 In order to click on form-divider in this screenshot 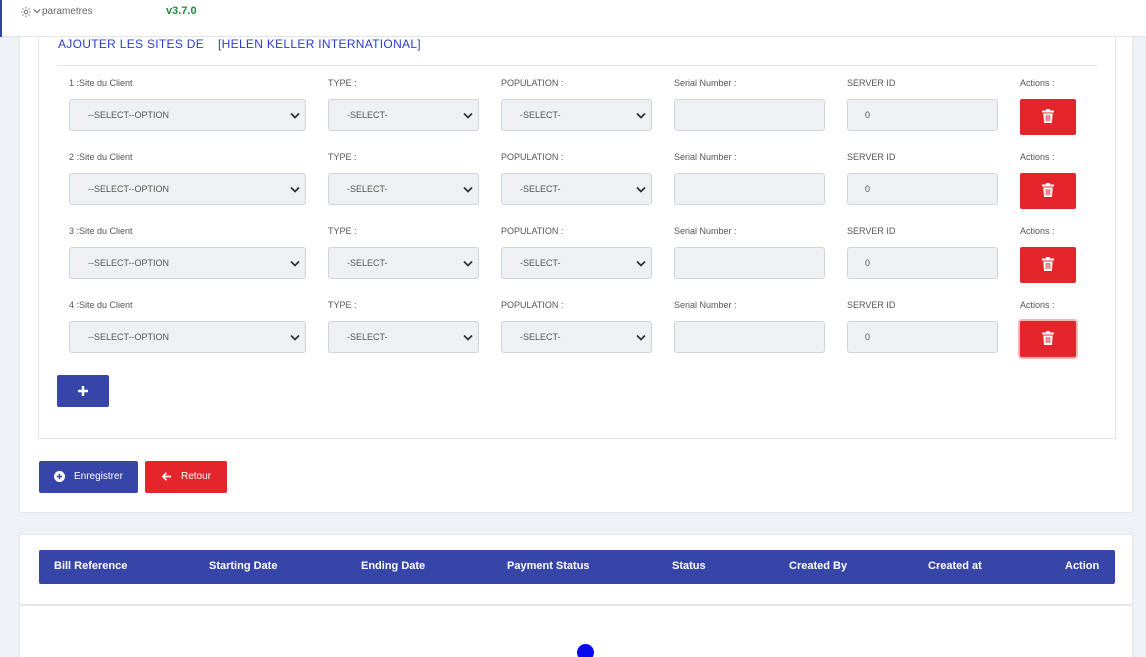, I will do `click(577, 65)`.